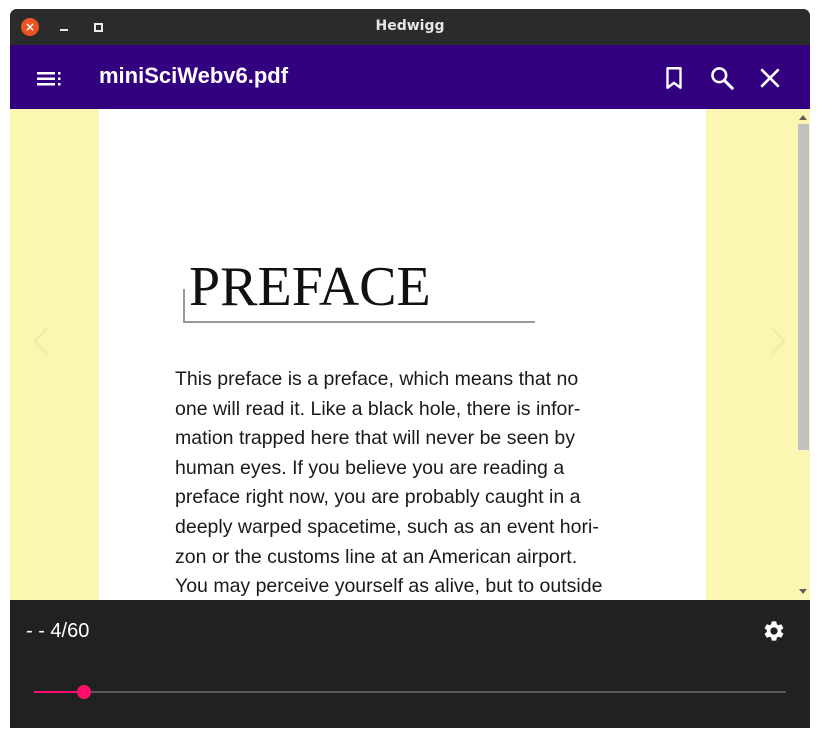 Image resolution: width=820 pixels, height=738 pixels. What do you see at coordinates (49, 79) in the screenshot?
I see `menu-icon` at bounding box center [49, 79].